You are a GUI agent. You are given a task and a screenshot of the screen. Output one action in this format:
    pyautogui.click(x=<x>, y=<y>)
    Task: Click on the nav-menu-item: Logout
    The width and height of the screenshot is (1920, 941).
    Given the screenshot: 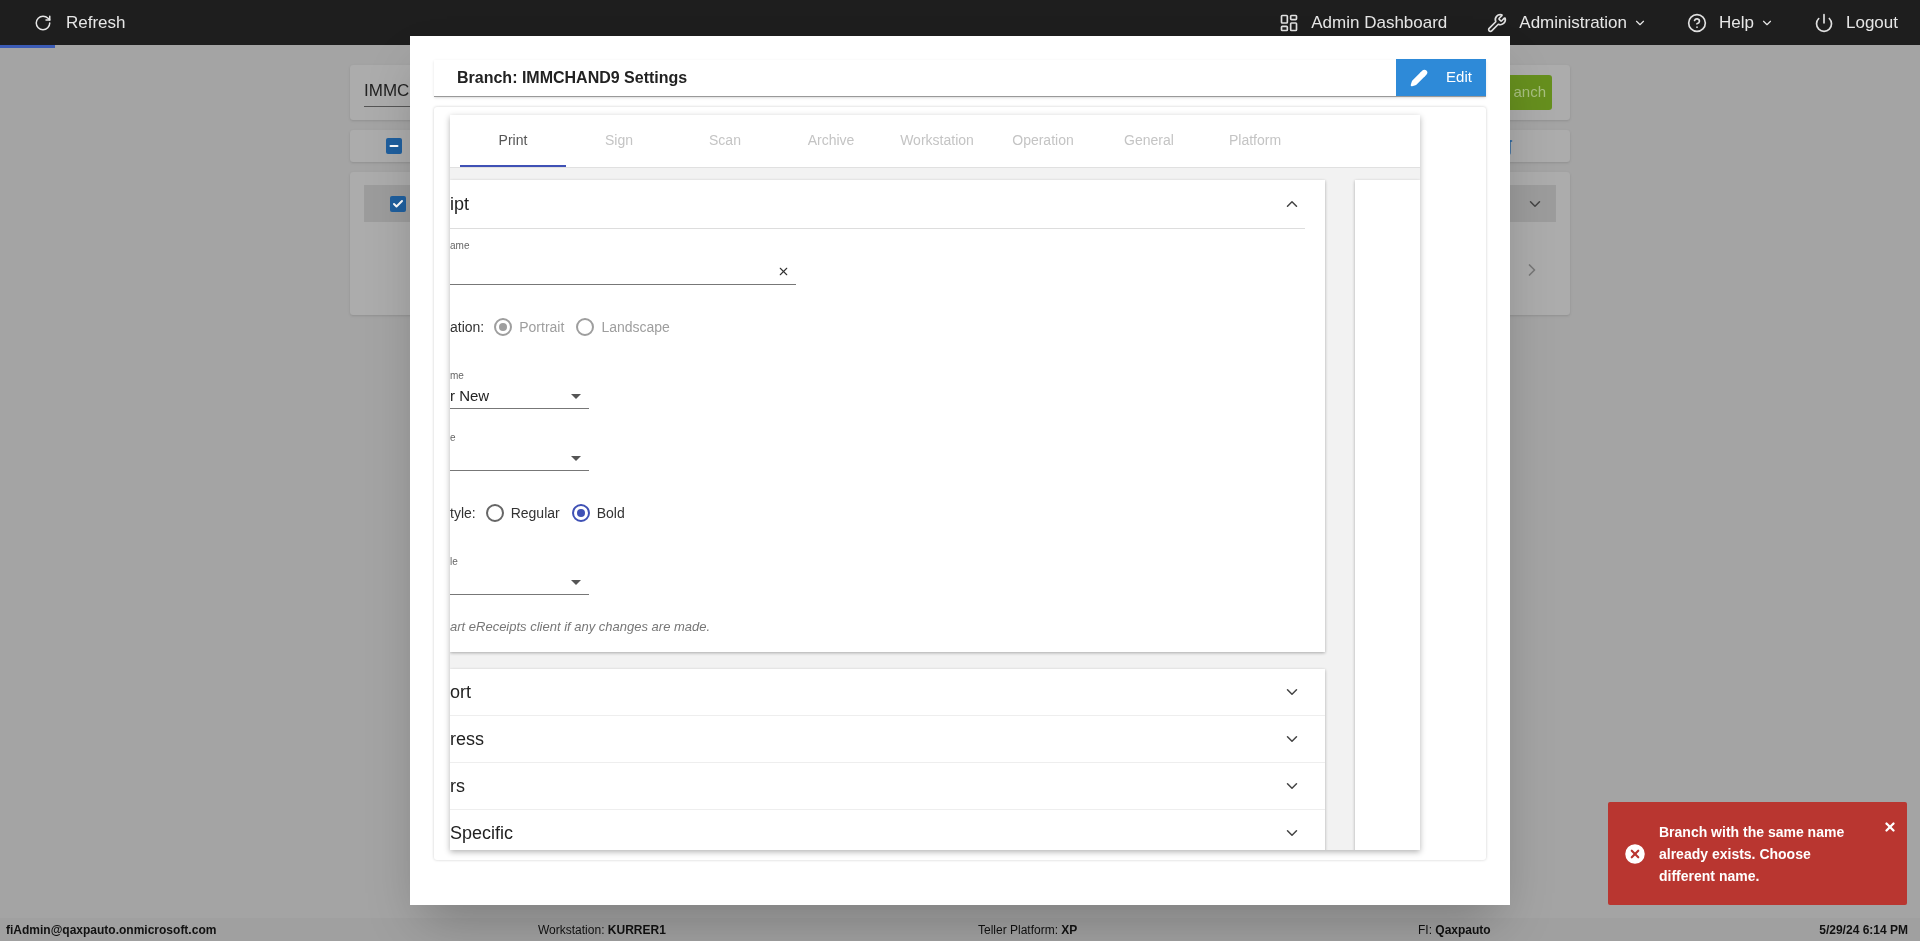 What is the action you would take?
    pyautogui.click(x=1856, y=22)
    